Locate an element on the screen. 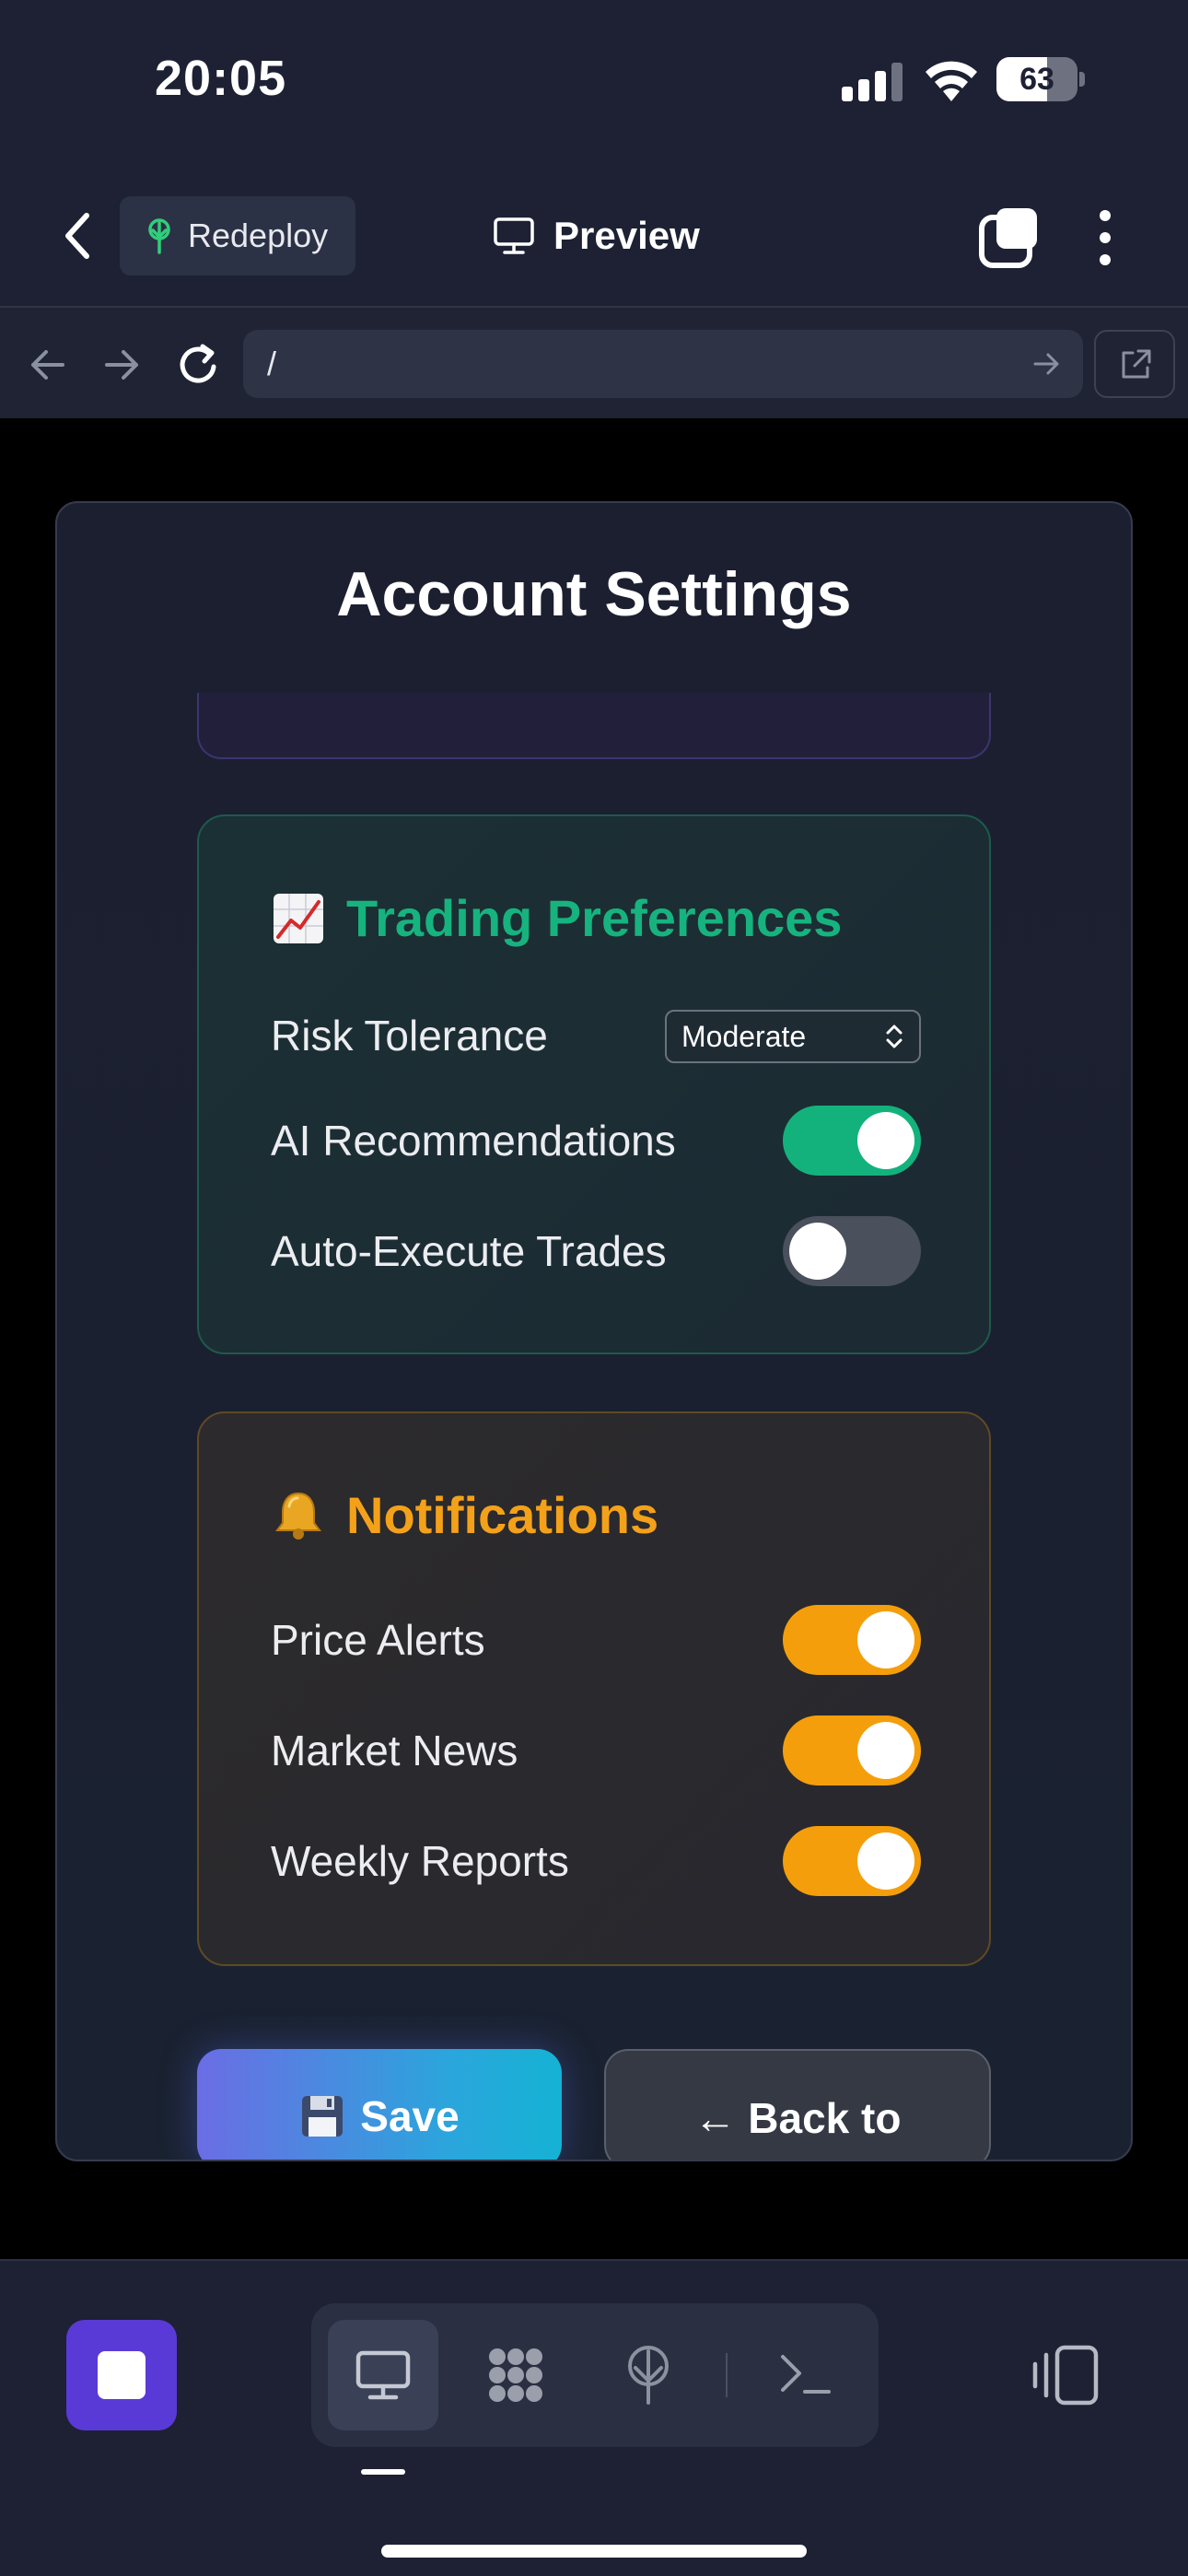 This screenshot has width=1188, height=2576. weekly-reports-label: Weekly Reports is located at coordinates (420, 1861).